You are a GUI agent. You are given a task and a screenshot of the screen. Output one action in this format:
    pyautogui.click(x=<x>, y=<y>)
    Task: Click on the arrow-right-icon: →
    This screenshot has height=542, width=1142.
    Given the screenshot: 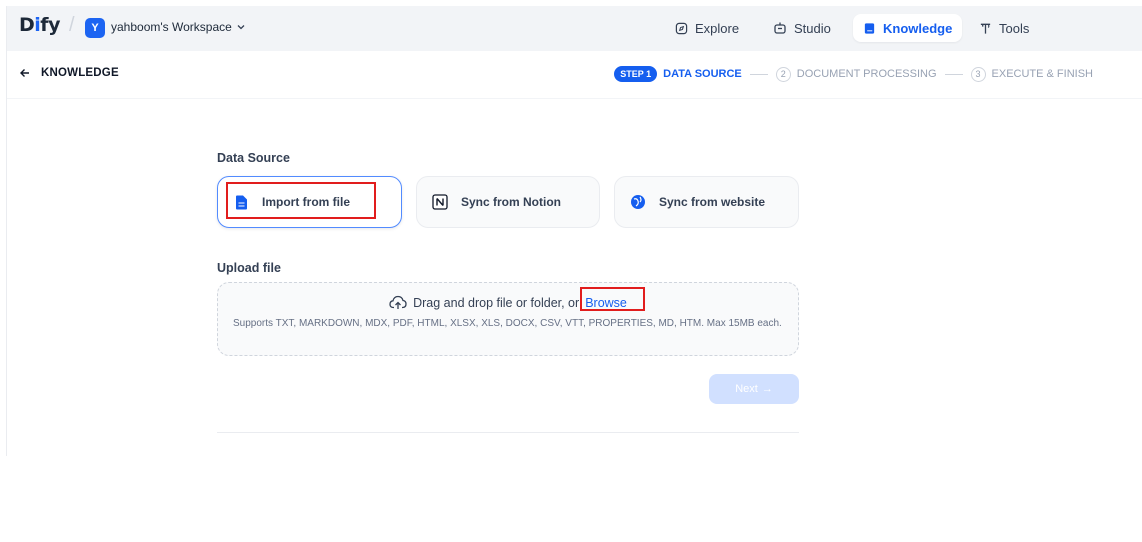 What is the action you would take?
    pyautogui.click(x=767, y=389)
    